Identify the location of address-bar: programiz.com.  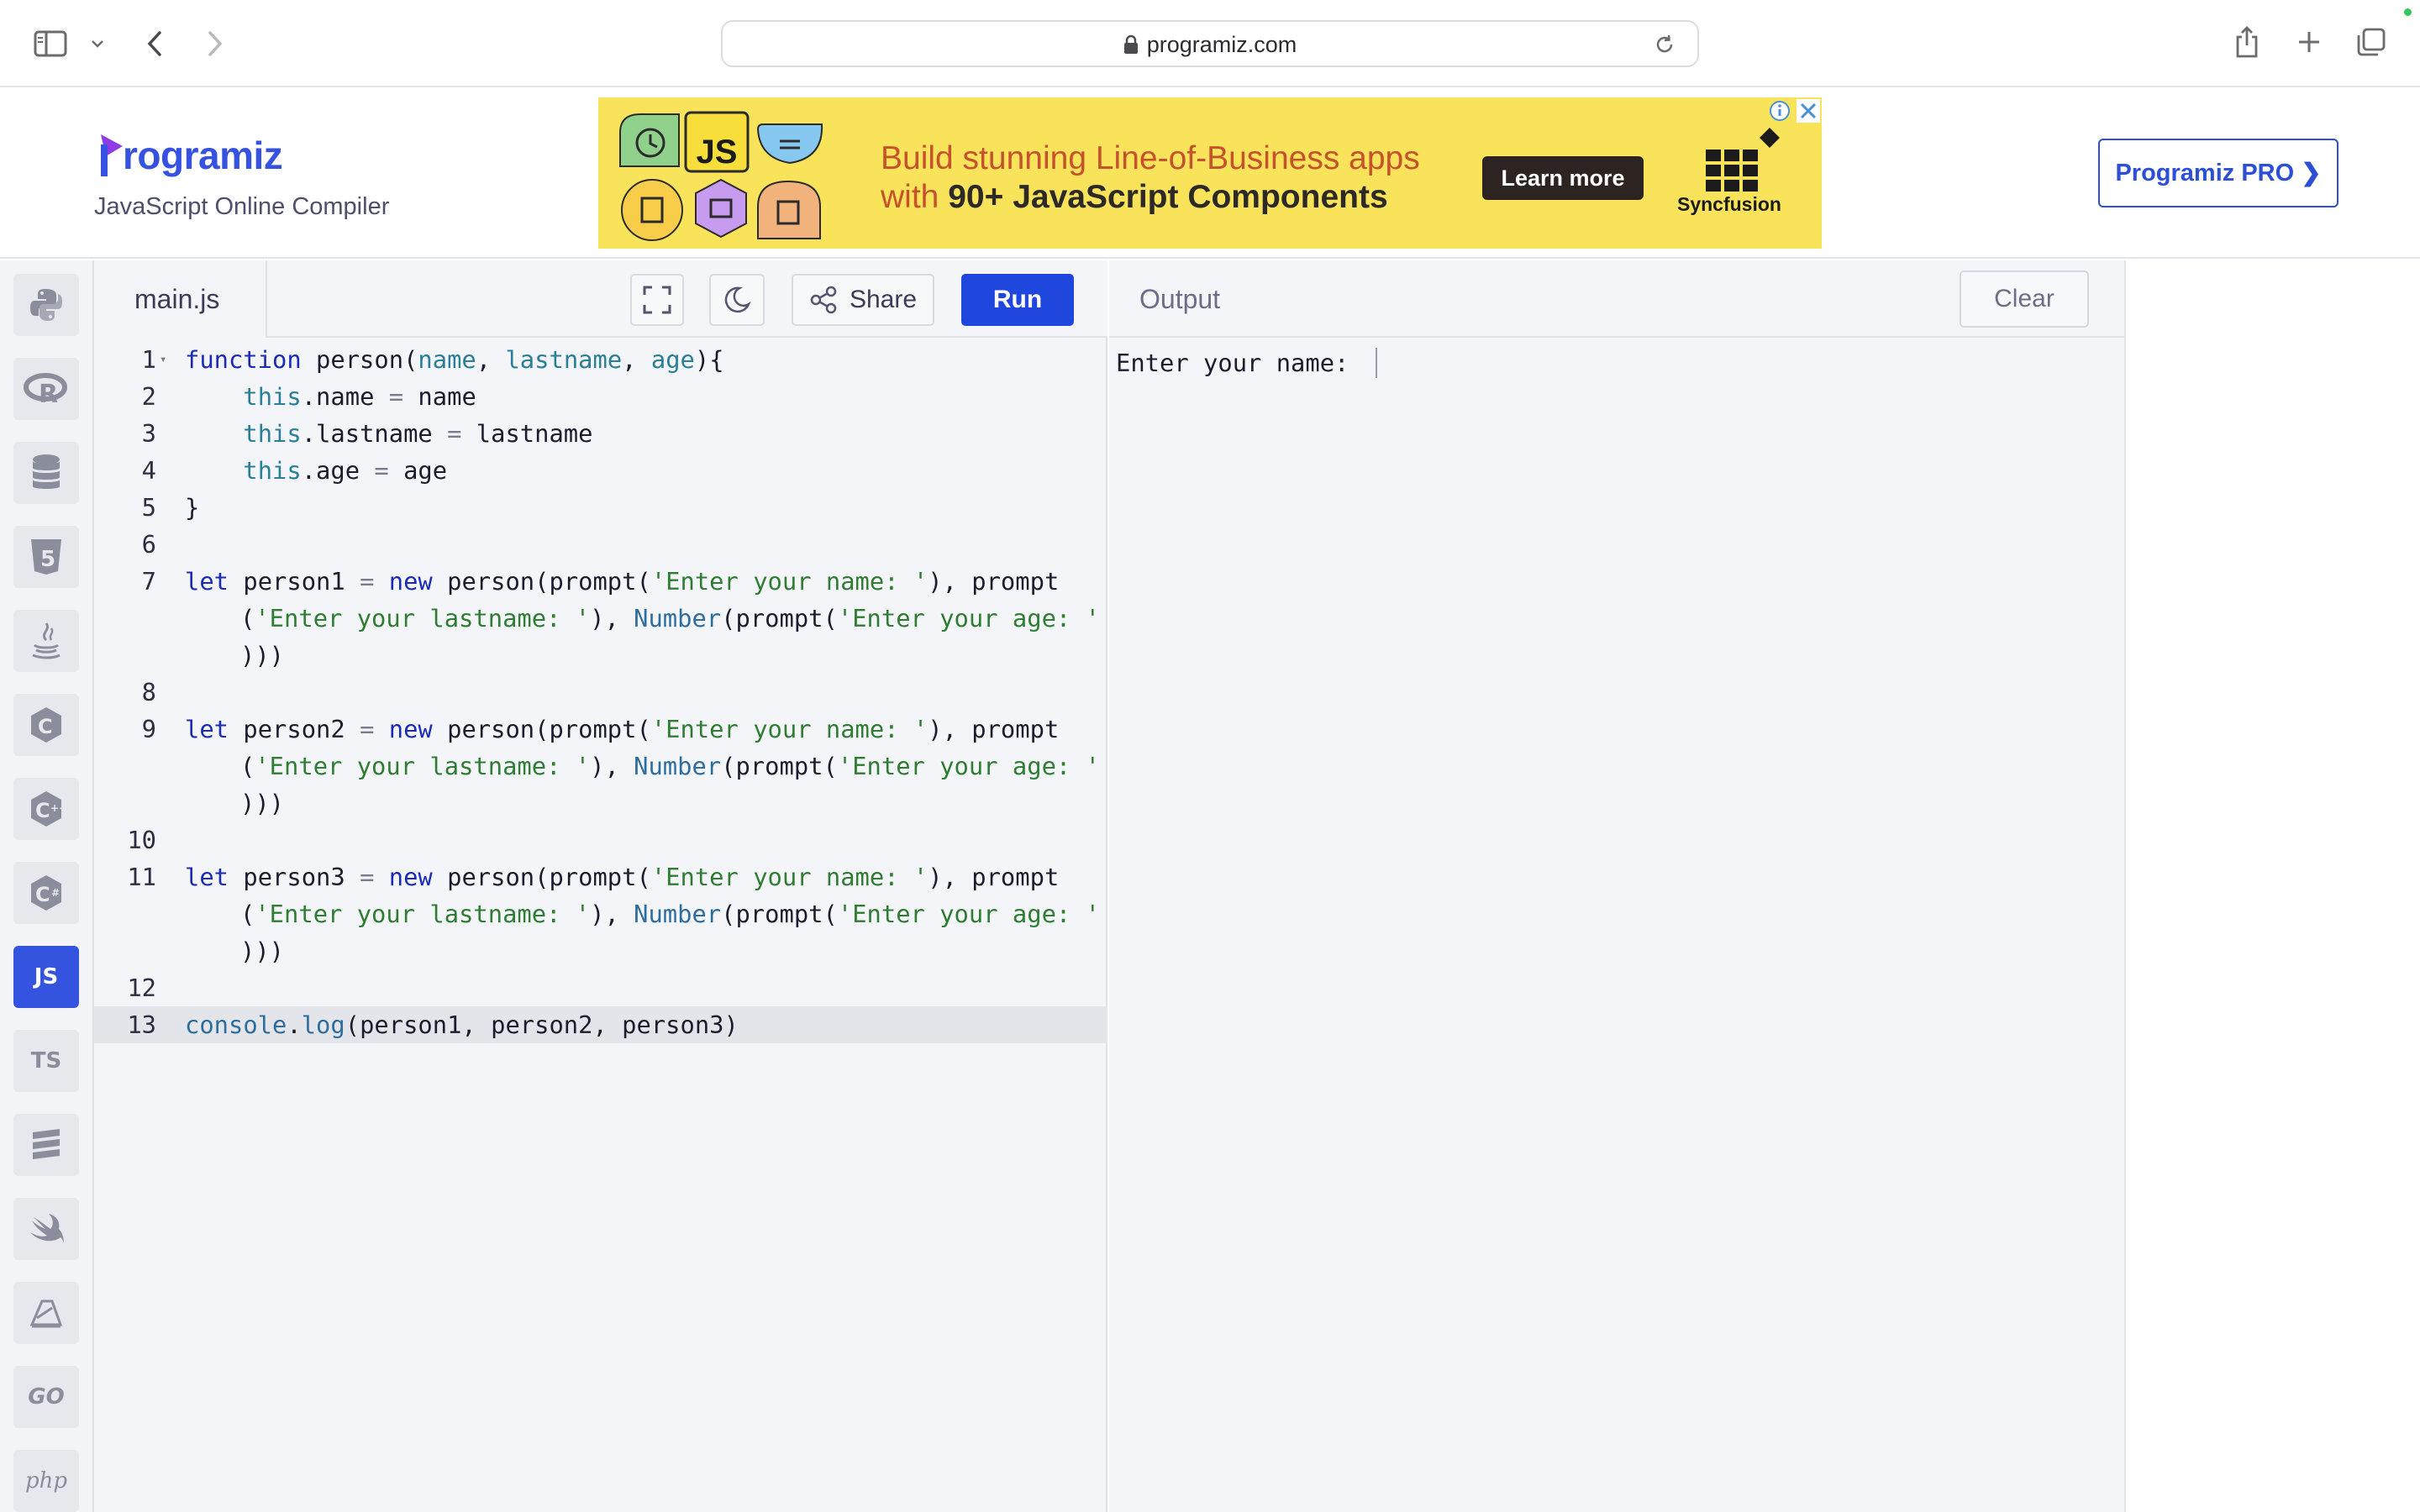
(1210, 43).